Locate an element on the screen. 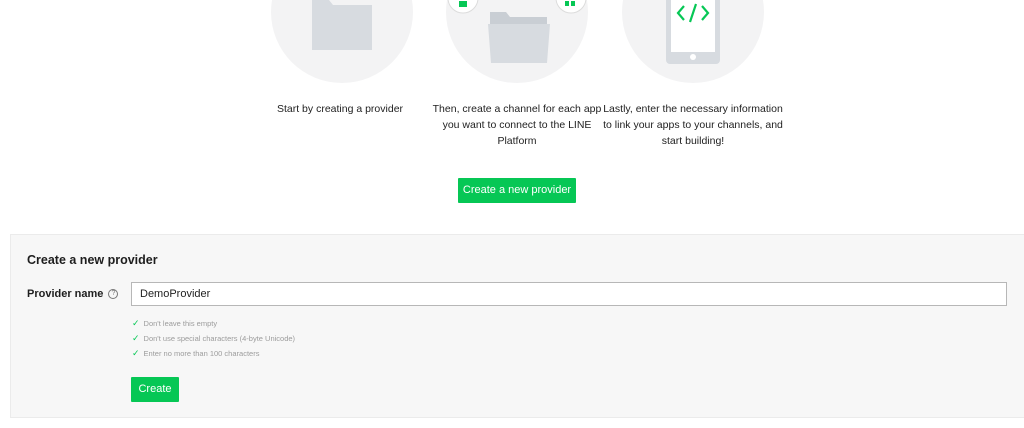 The height and width of the screenshot is (428, 1024). step-2-illustration is located at coordinates (517, 41).